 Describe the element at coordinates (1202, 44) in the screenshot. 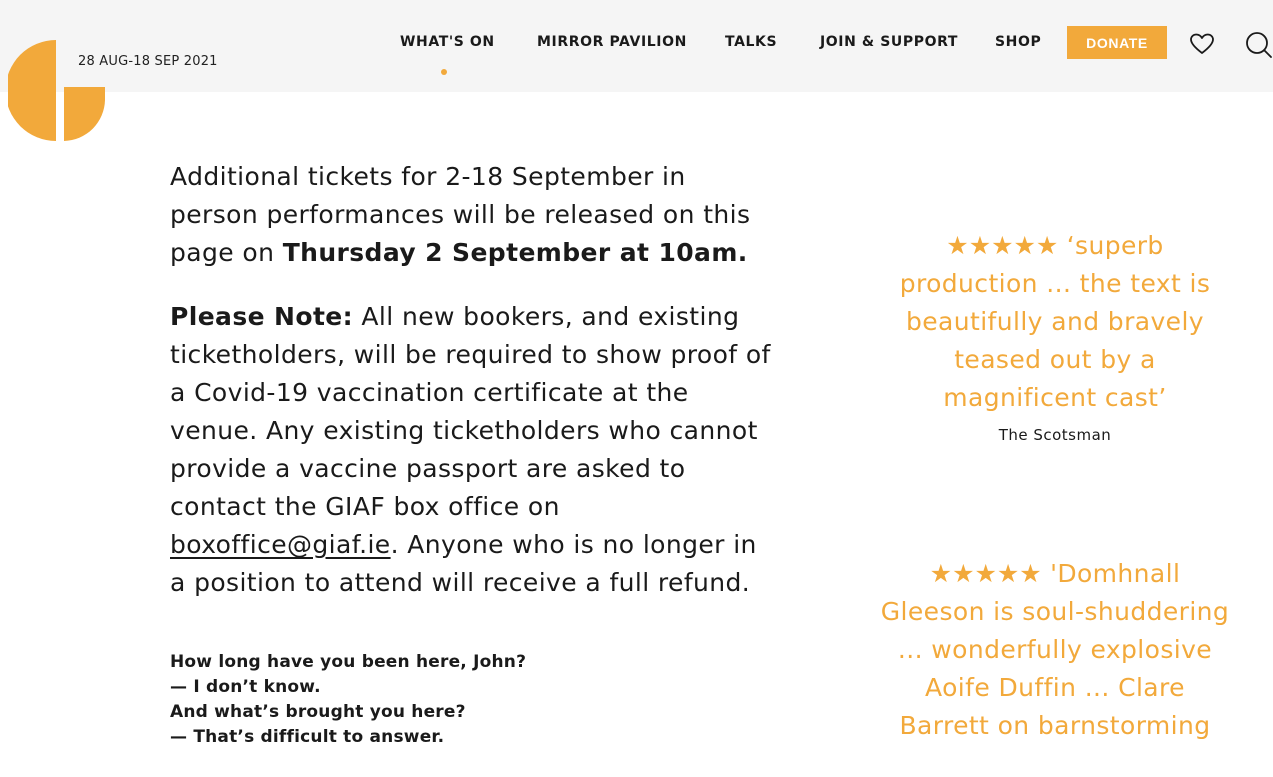

I see `heart-icon` at that location.